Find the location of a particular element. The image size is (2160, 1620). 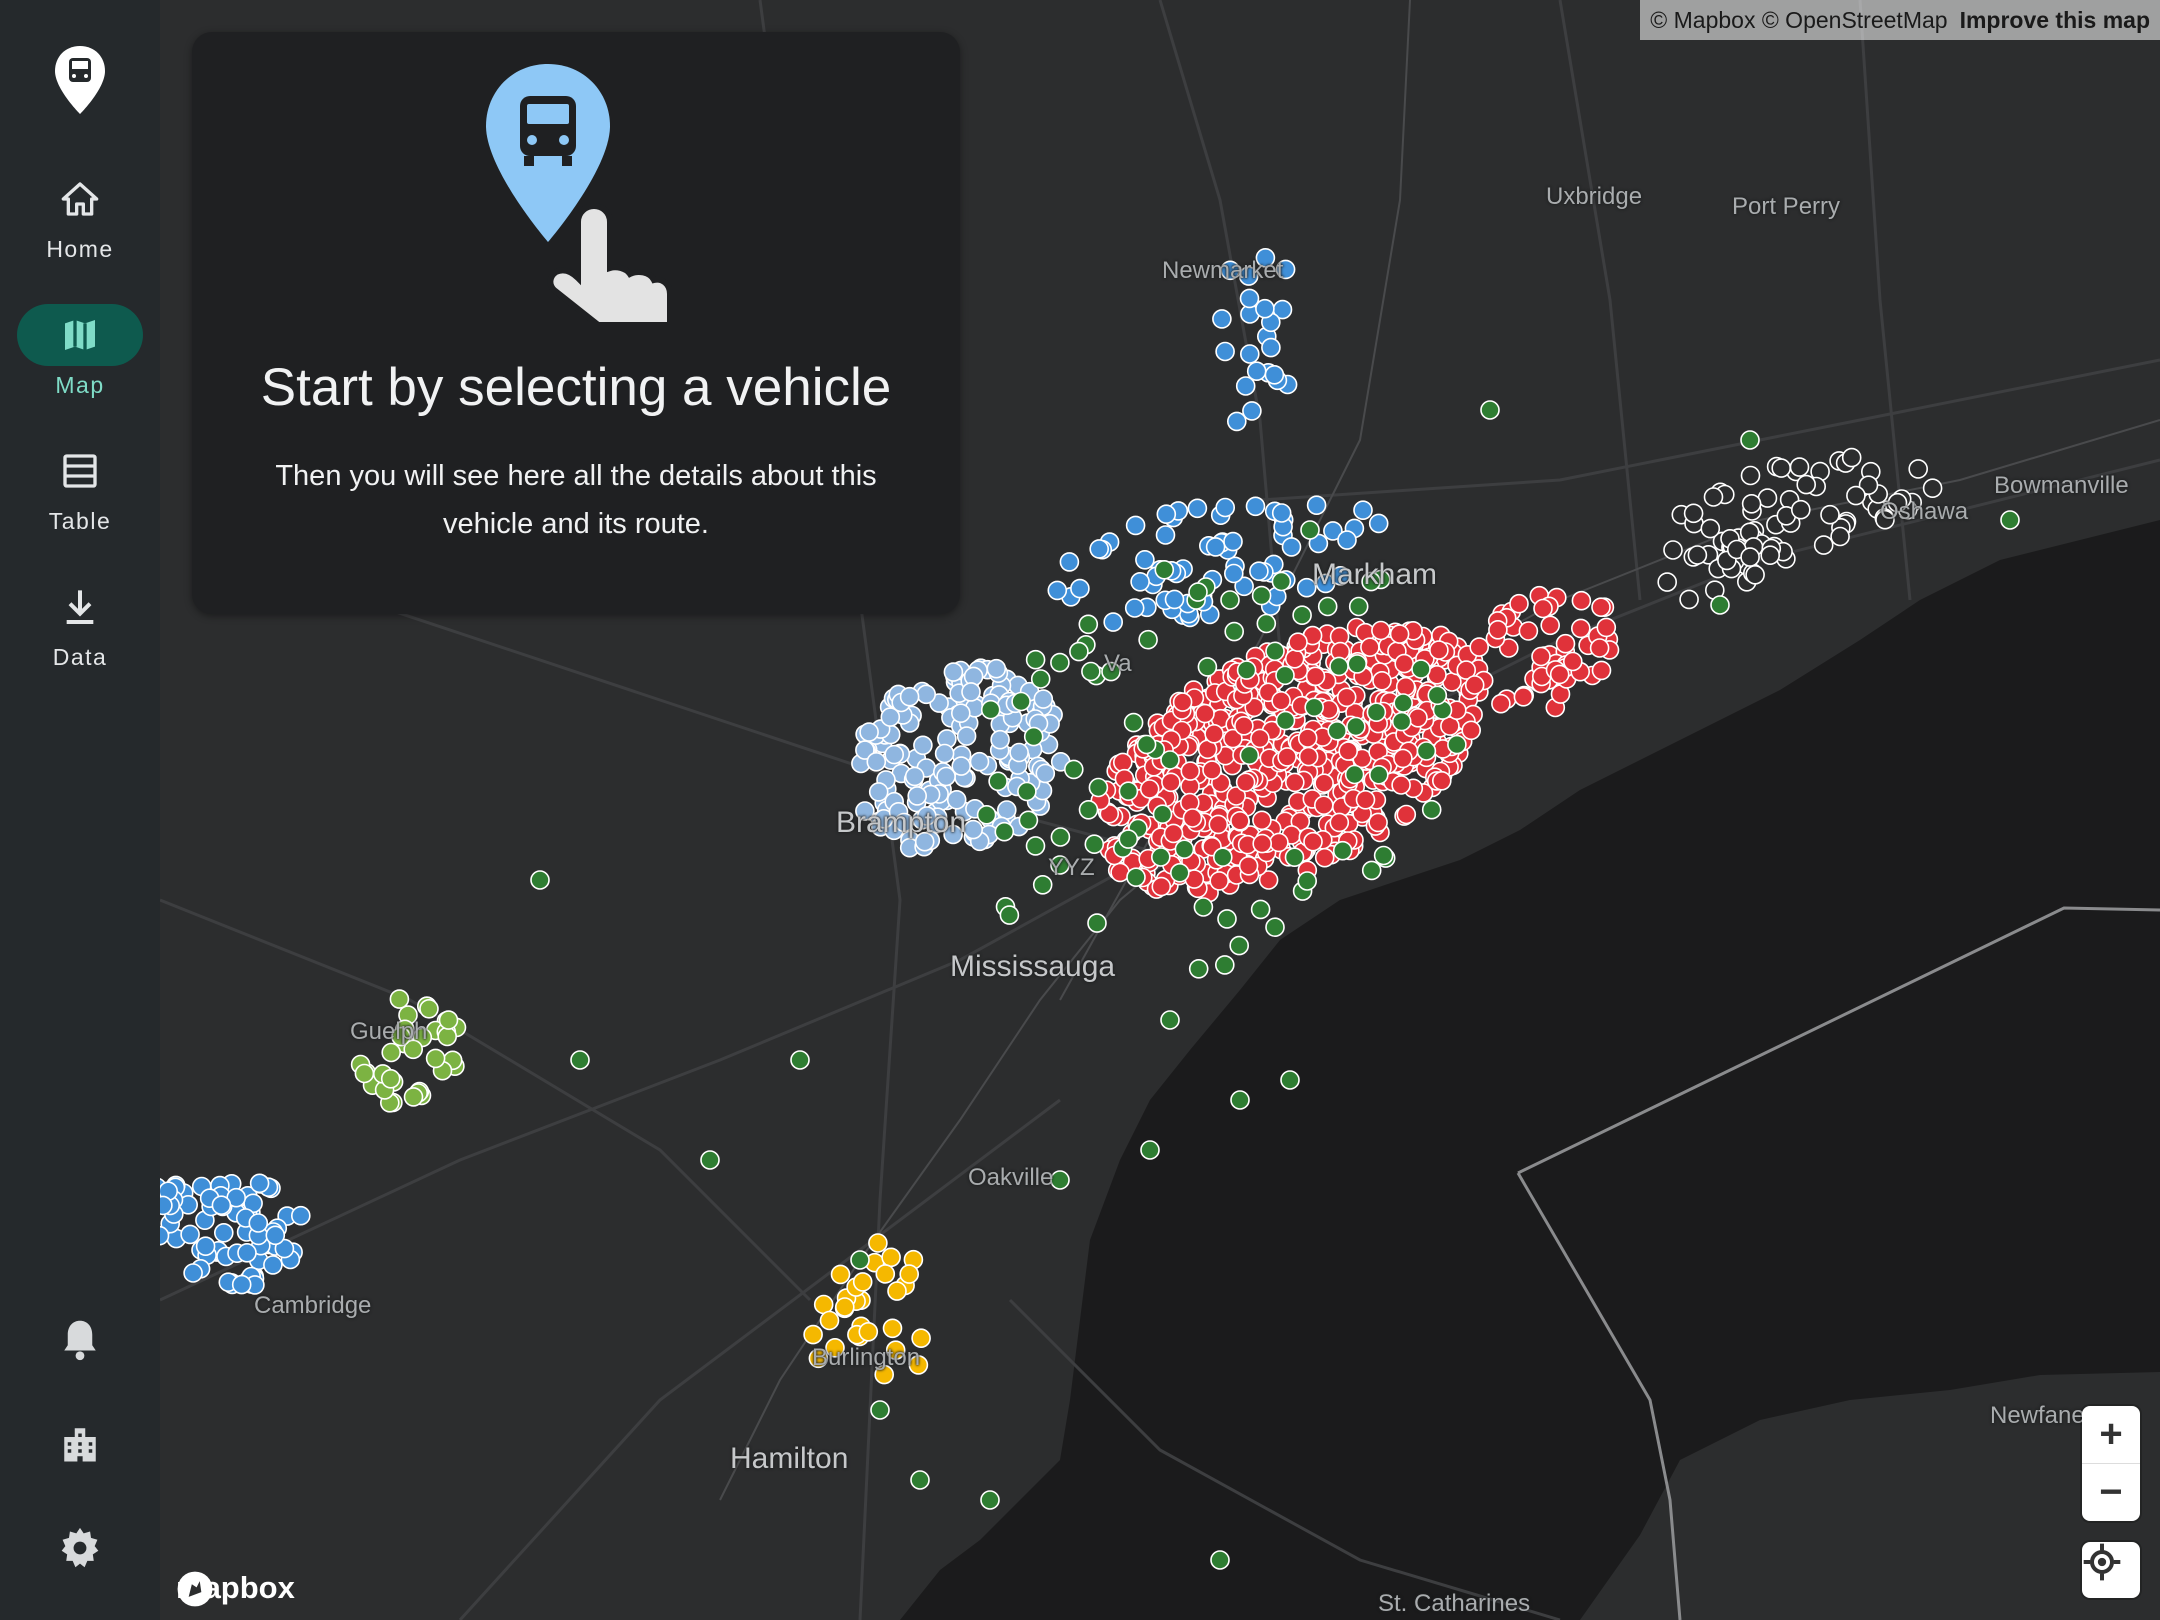

bus-marker-logo is located at coordinates (80, 80).